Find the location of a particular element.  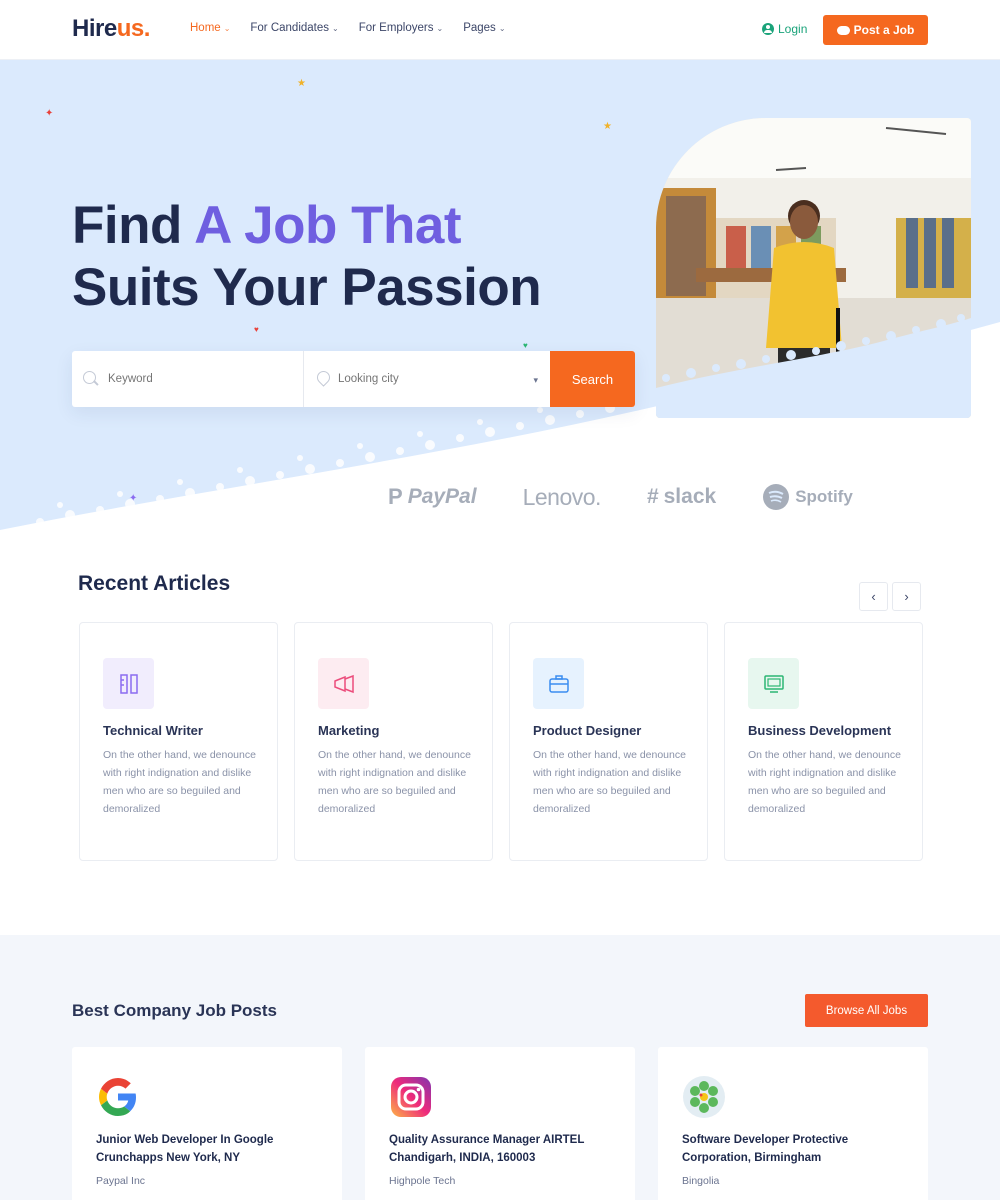

nav-item-for-candidates: For Candidates ⌄ is located at coordinates (294, 28).